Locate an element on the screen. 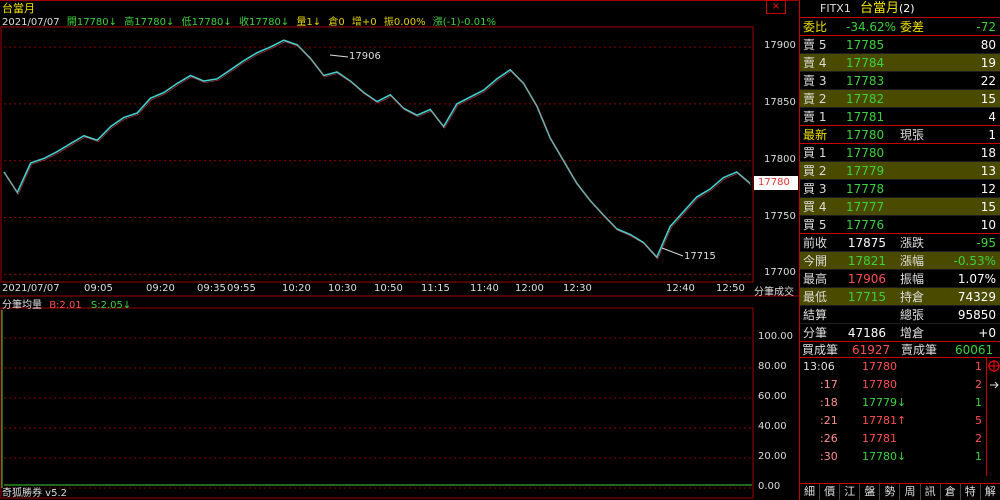 This screenshot has height=500, width=1000. panel-tab: 解 is located at coordinates (990, 492).